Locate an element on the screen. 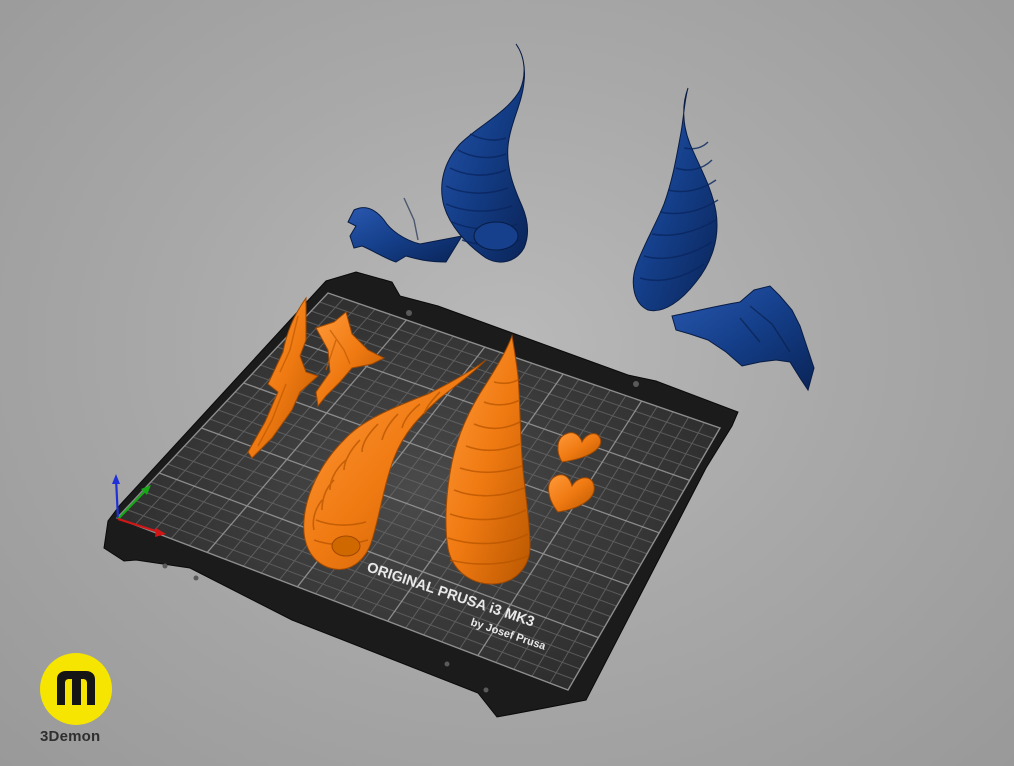  logo-badge-icon is located at coordinates (76, 689).